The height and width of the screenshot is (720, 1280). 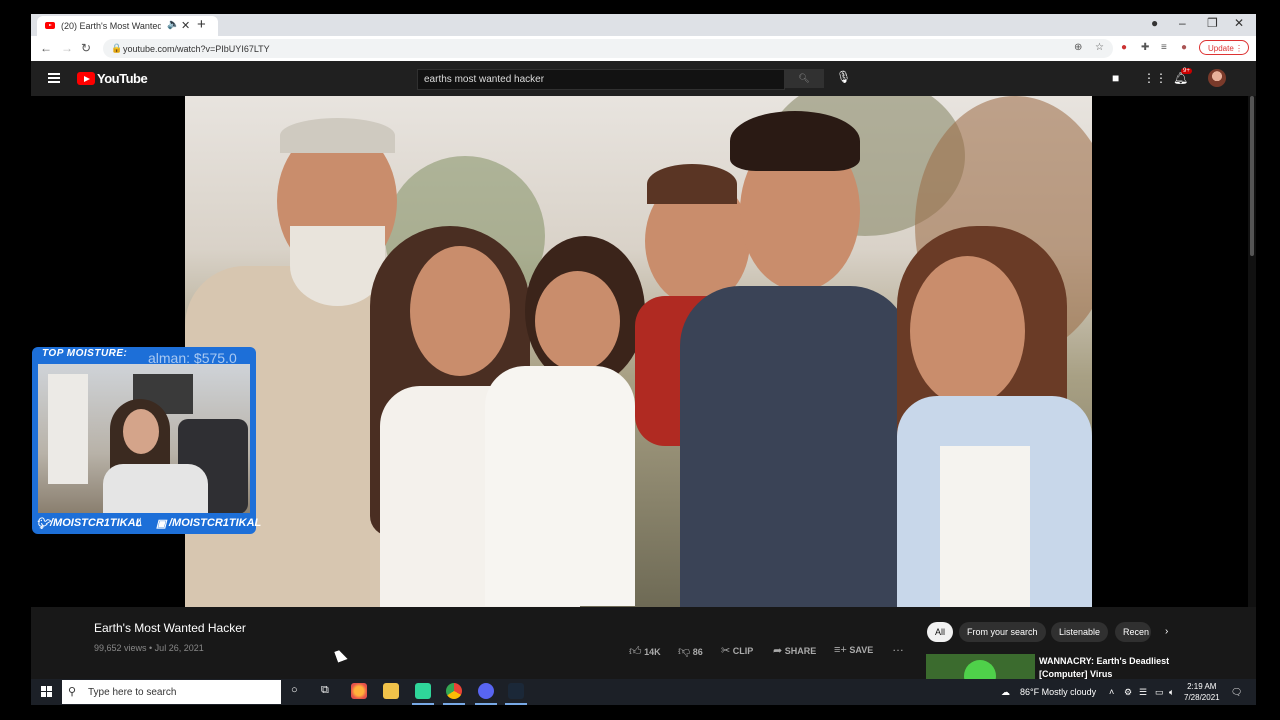 I want to click on reading-list-icon: ≡, so click(x=1164, y=47).